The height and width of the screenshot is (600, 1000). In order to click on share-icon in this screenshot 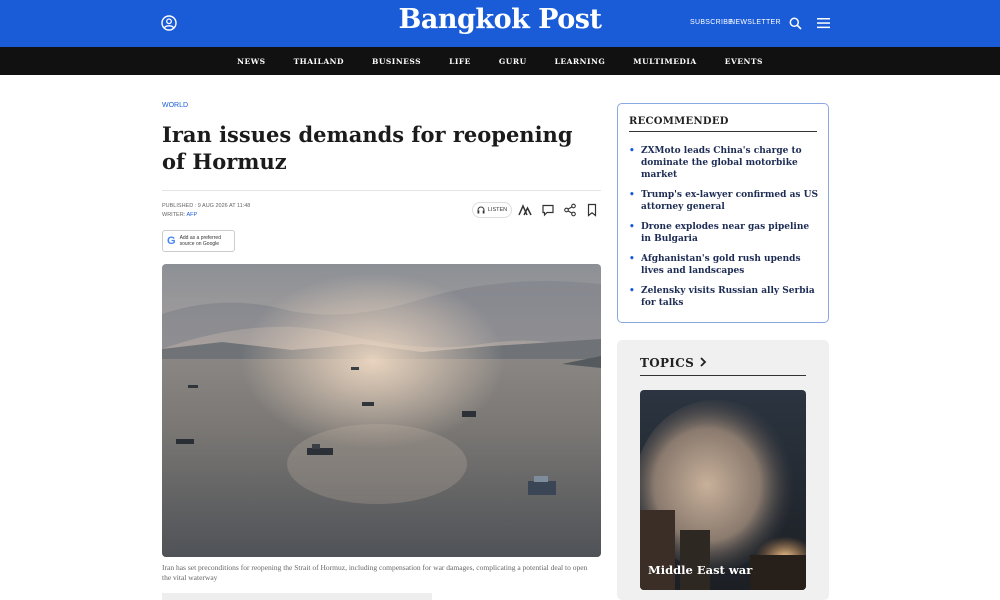, I will do `click(570, 210)`.